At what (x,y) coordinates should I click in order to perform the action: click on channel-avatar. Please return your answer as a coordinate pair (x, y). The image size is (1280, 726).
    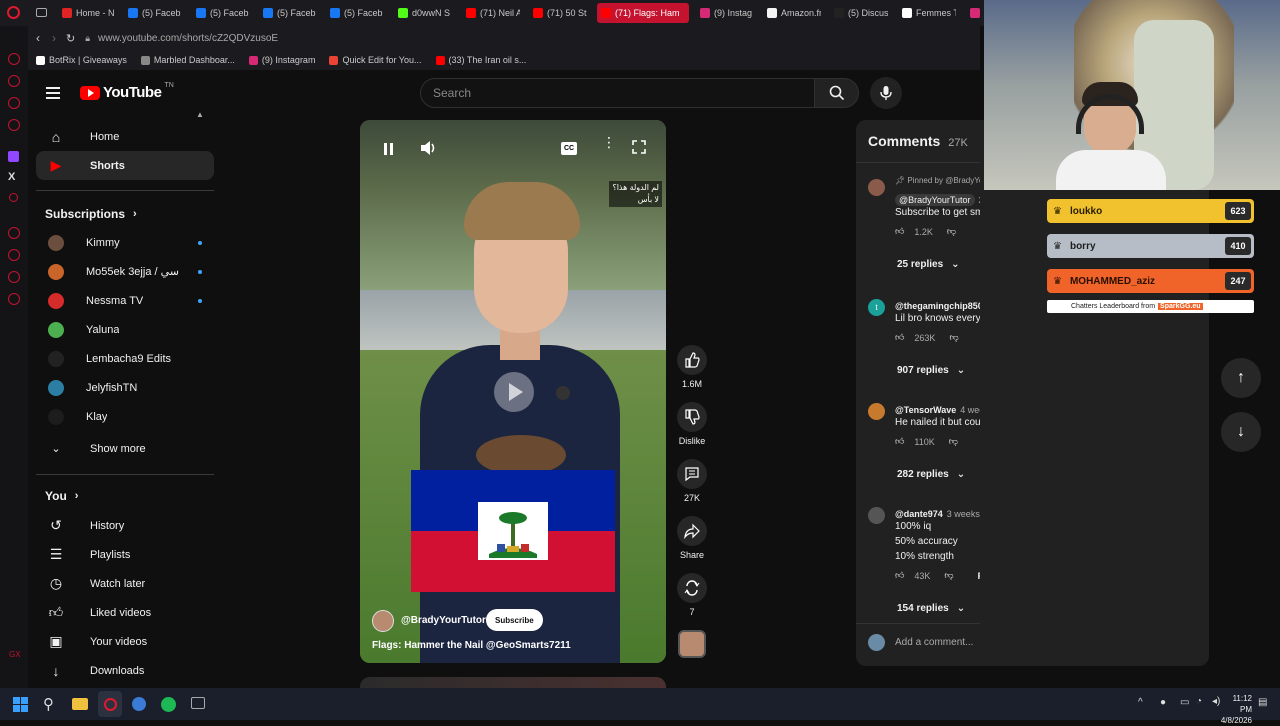
    Looking at the image, I should click on (383, 621).